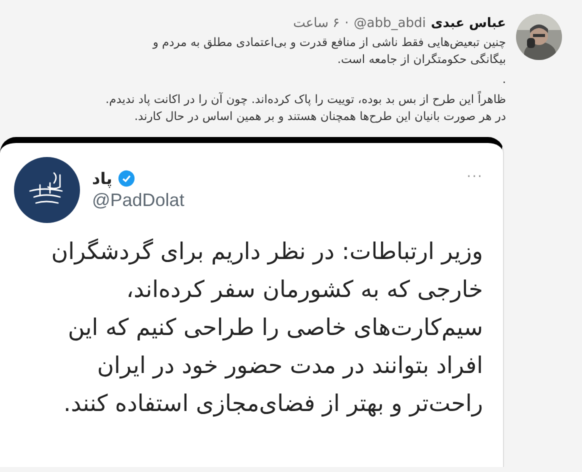 The width and height of the screenshot is (582, 472). Describe the element at coordinates (328, 42) in the screenshot. I see `tweet-text: چنین تبعیض‌هایی فقط ناشی از منافع قدرت و بی‌اعتمادی مطلق به مردم و` at that location.